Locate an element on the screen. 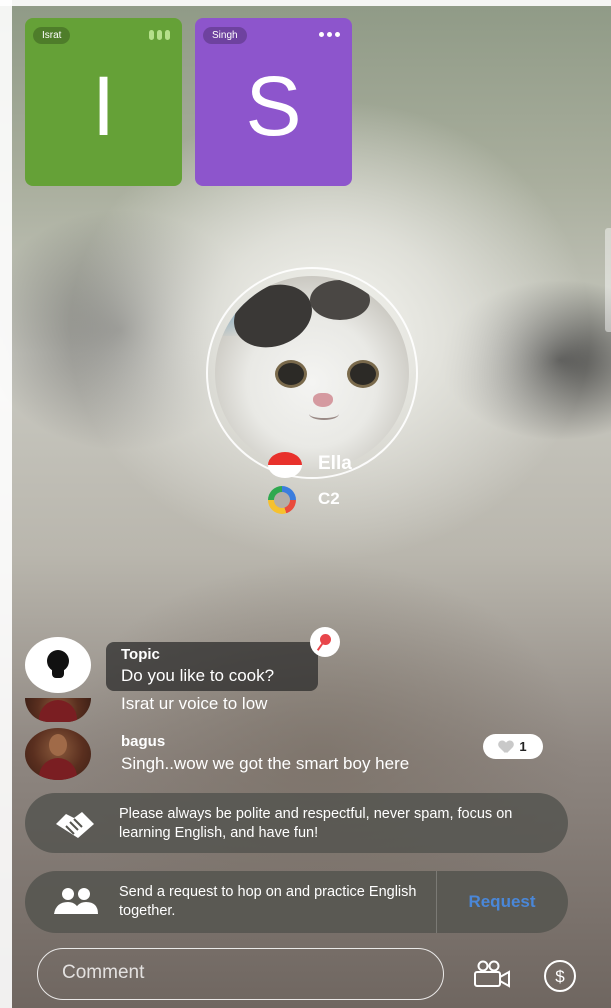 Image resolution: width=611 pixels, height=1008 pixels. coin-icon: $ is located at coordinates (560, 976).